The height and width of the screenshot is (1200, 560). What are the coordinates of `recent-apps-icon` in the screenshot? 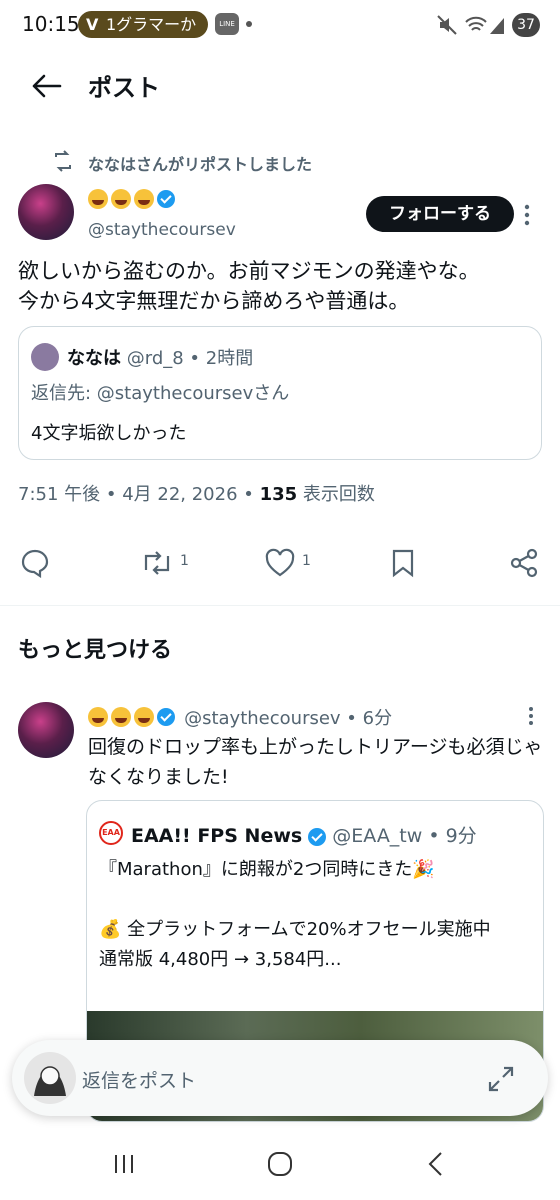 It's located at (124, 1164).